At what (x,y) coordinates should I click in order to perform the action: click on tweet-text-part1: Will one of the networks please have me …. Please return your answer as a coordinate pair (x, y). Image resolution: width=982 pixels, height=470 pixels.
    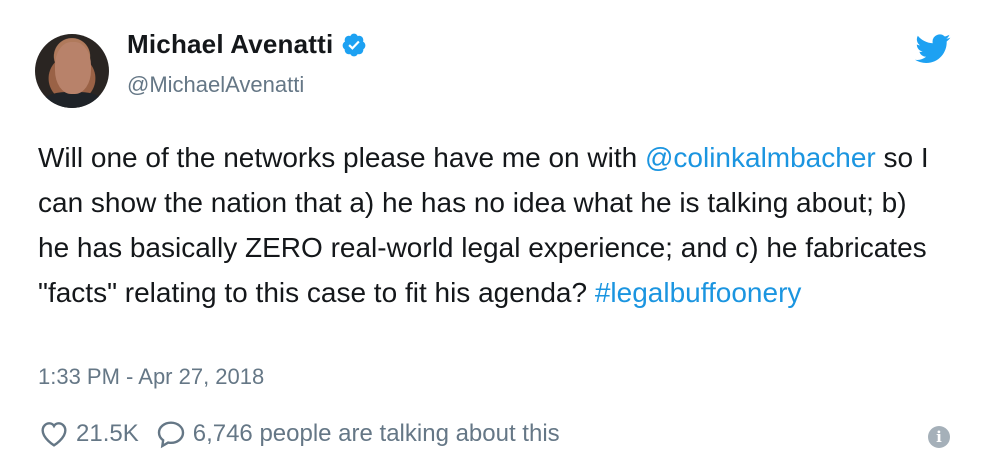
    Looking at the image, I should click on (341, 157).